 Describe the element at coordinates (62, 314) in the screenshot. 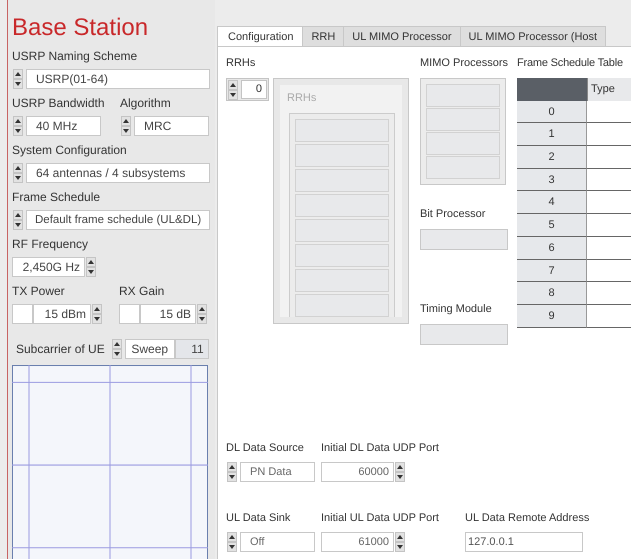

I see `numeric-field: 15 dBm` at that location.